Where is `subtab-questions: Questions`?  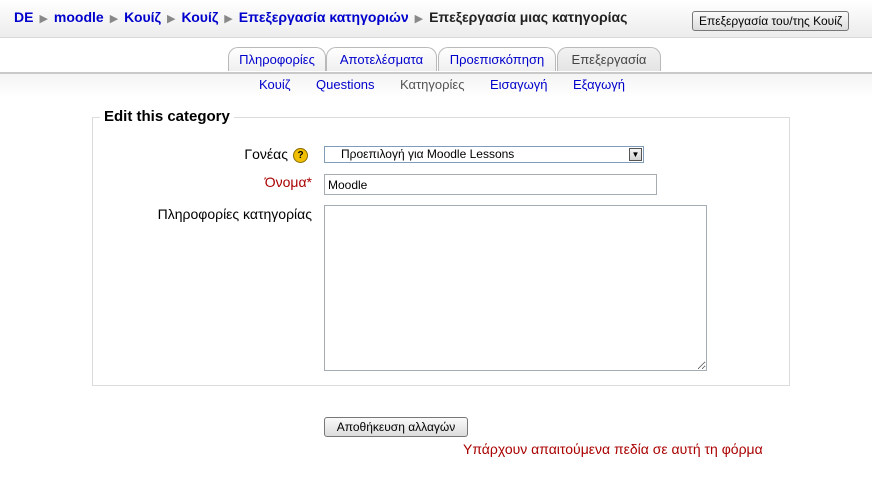 subtab-questions: Questions is located at coordinates (345, 84).